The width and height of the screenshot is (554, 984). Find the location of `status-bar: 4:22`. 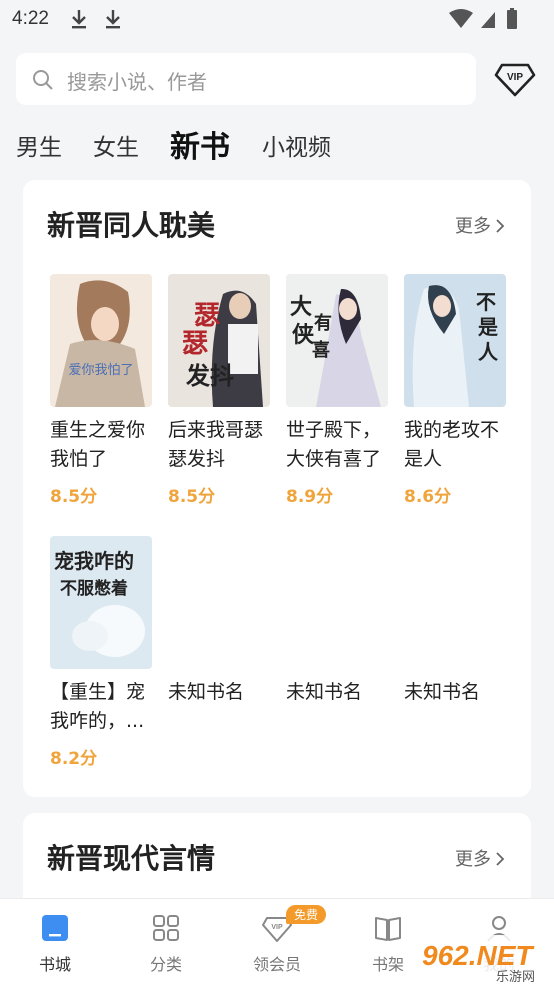

status-bar: 4:22 is located at coordinates (277, 20).